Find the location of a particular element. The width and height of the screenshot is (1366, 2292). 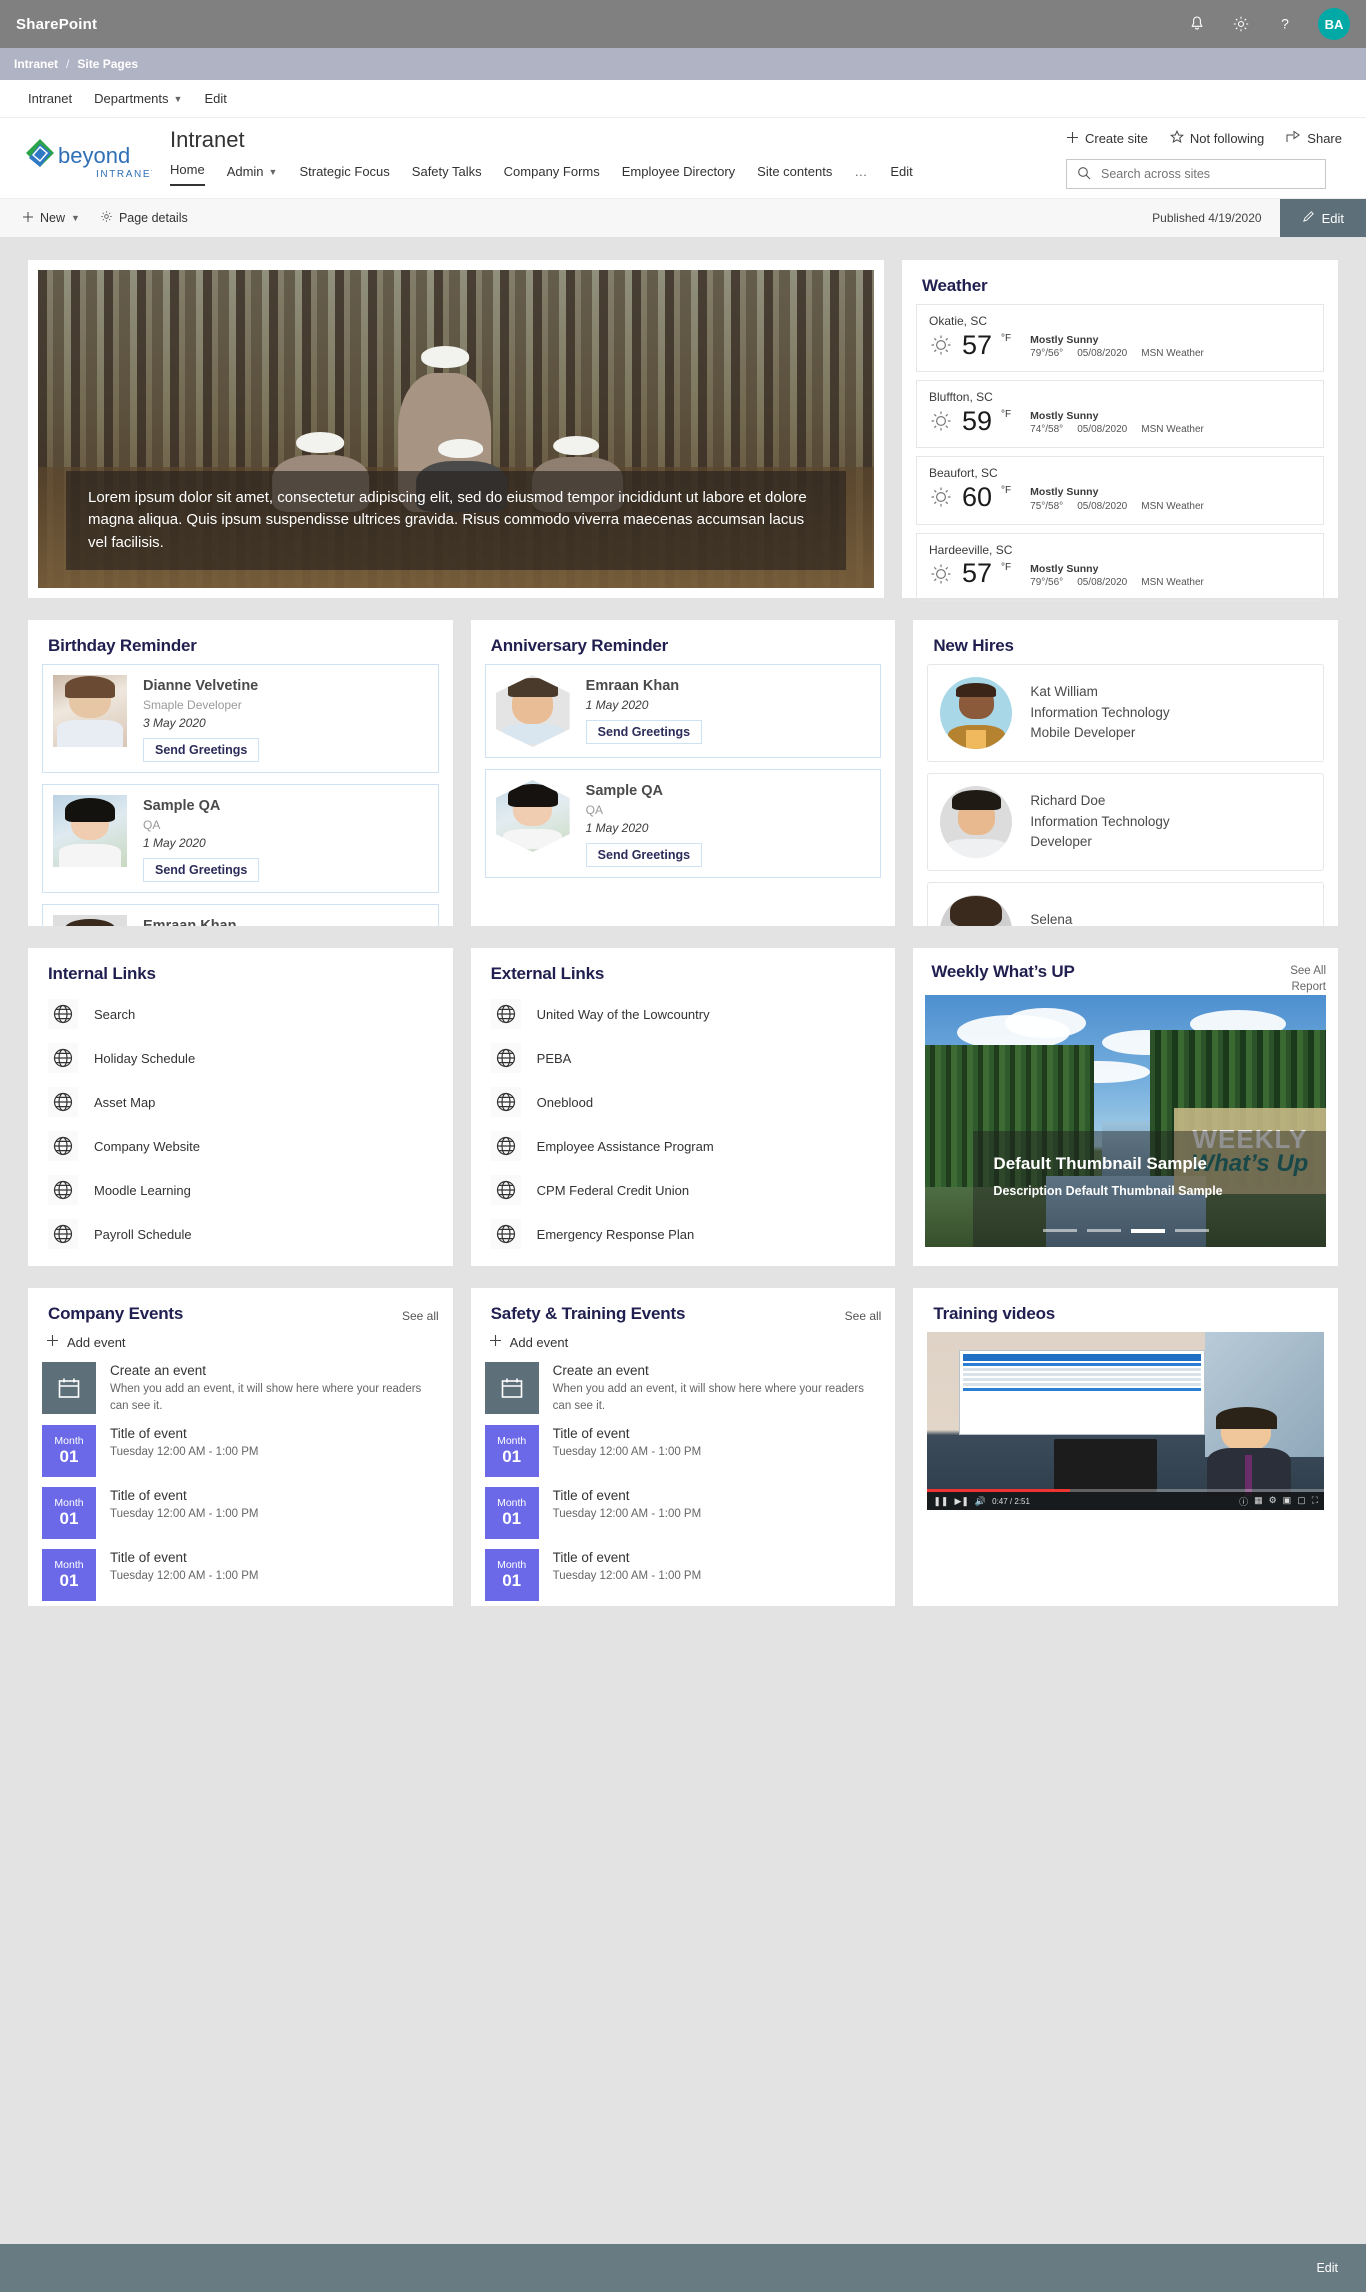

next-icon: ▶❚ is located at coordinates (961, 1501).